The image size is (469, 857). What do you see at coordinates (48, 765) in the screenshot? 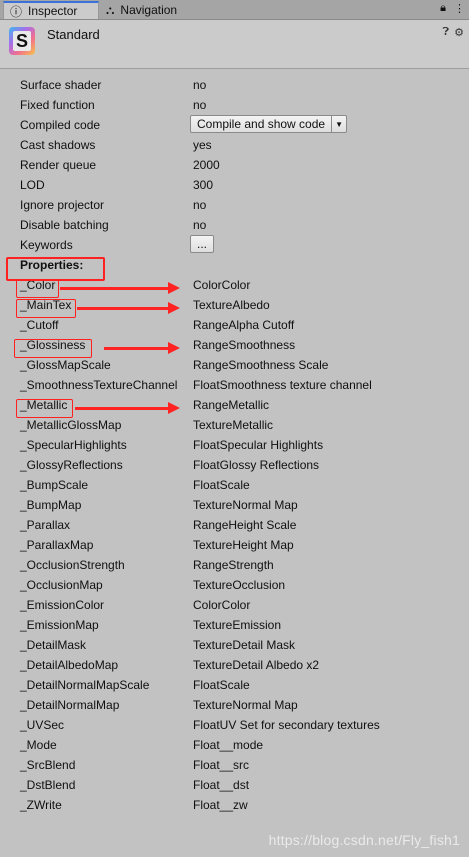
I see `property-name: _SrcBlend` at bounding box center [48, 765].